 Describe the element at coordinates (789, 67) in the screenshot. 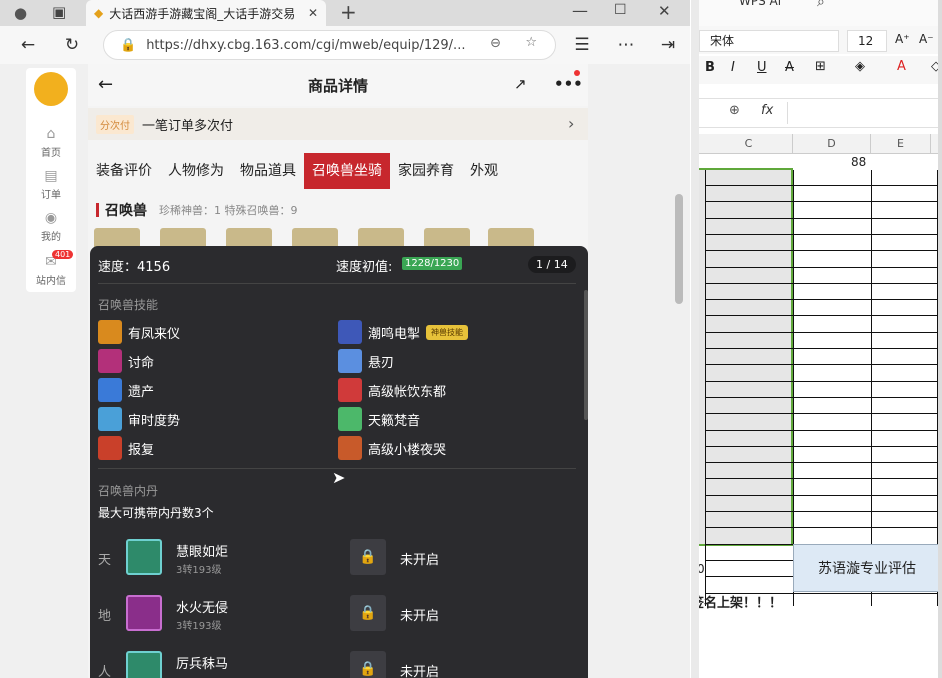

I see `strikethrough-icon: A` at that location.